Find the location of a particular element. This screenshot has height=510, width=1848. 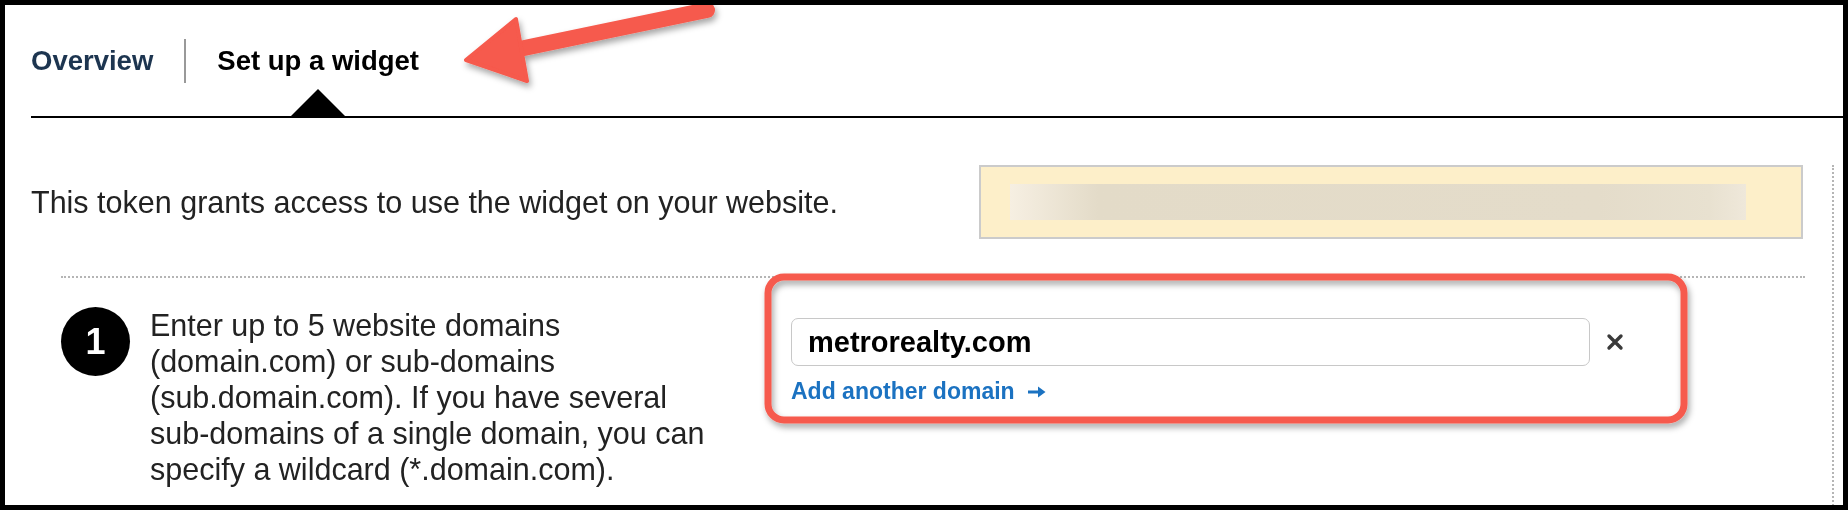

tab: Overview is located at coordinates (92, 60).